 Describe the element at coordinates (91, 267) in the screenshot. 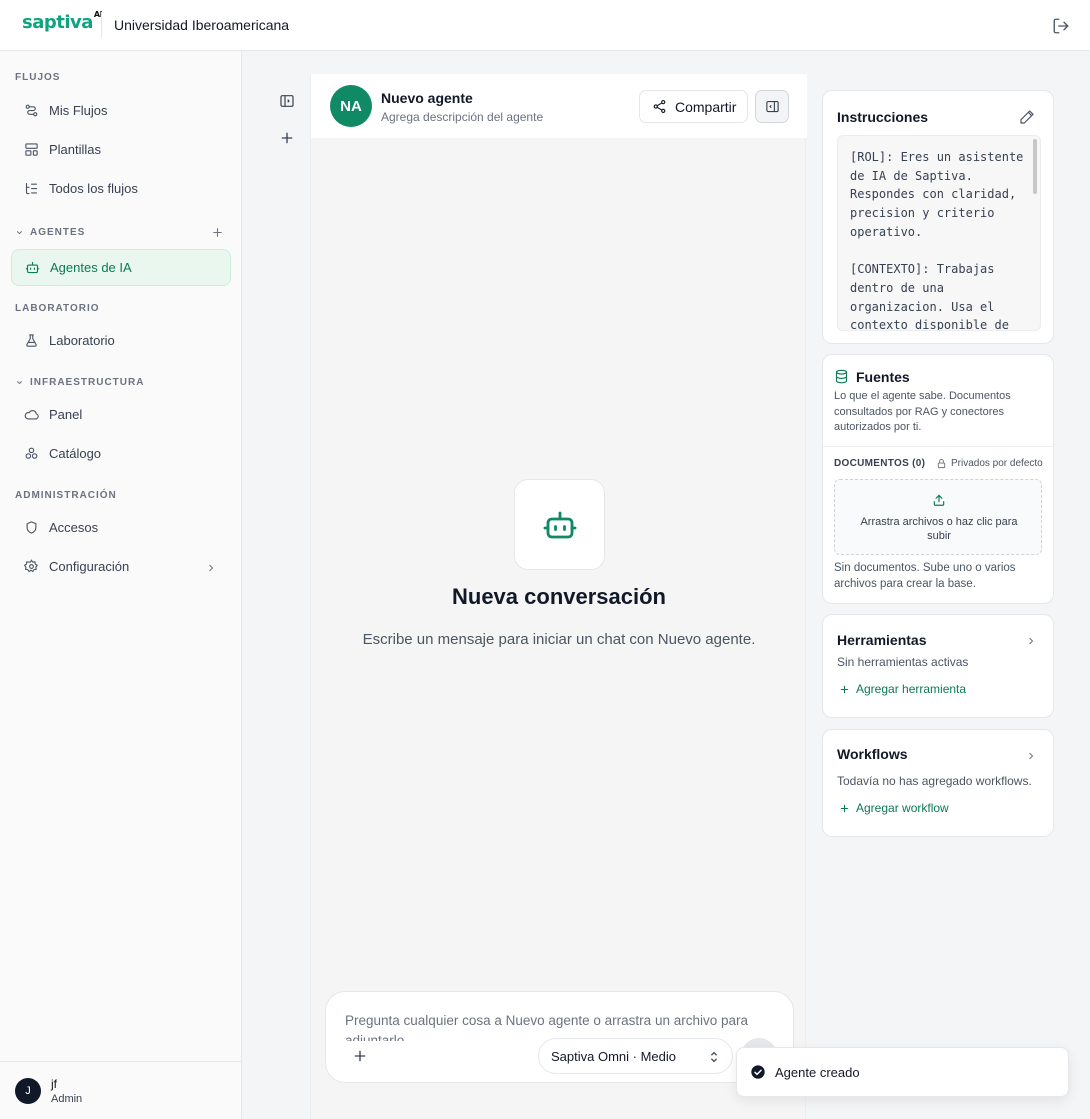

I see `sidebar-item-label: Agentes de IA` at that location.